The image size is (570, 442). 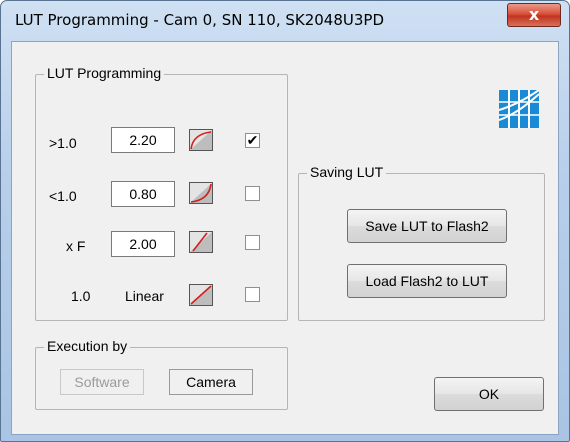 What do you see at coordinates (76, 246) in the screenshot?
I see `factor-label: x F` at bounding box center [76, 246].